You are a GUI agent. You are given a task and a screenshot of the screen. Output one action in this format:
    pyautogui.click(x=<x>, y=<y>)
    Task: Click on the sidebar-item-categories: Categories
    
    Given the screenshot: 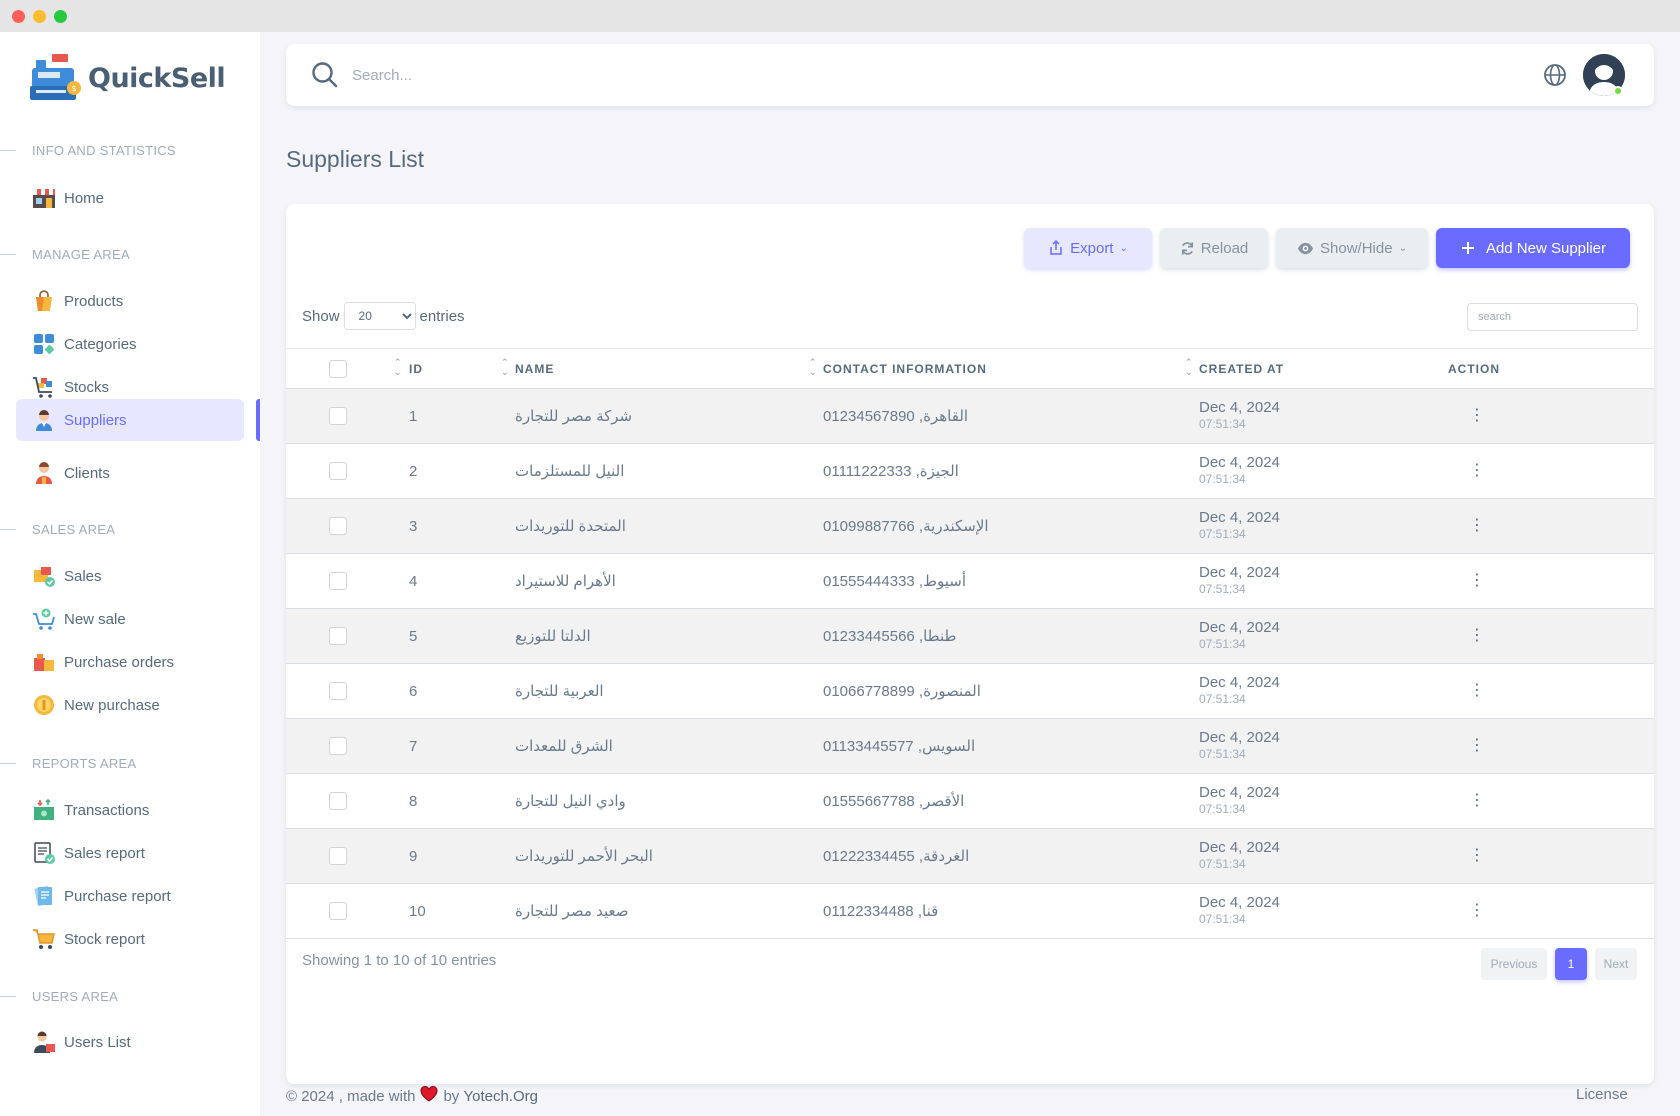 What is the action you would take?
    pyautogui.click(x=130, y=344)
    